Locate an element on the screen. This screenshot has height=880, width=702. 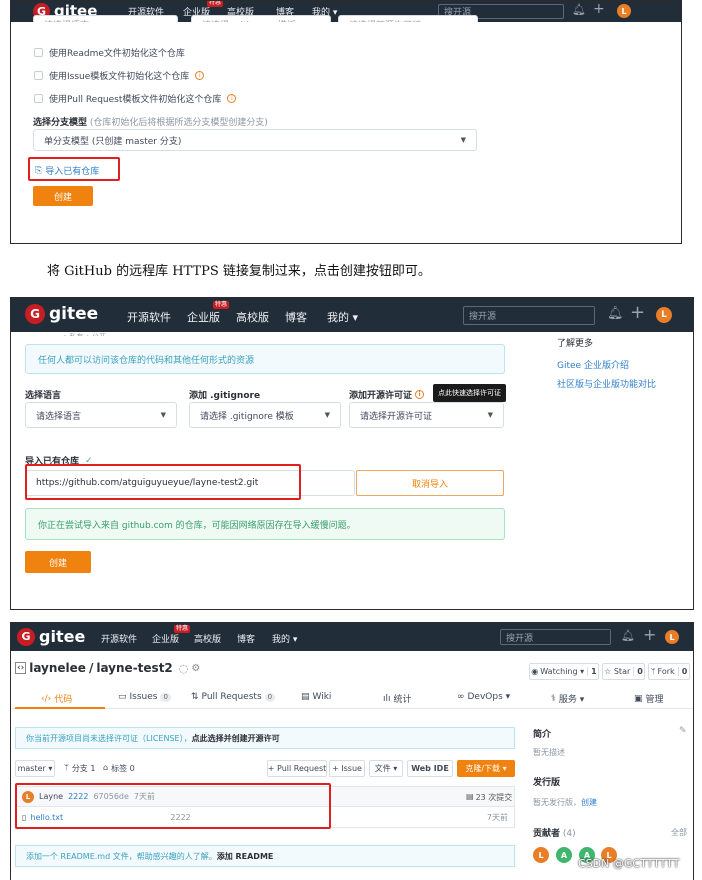
file-menu-button: 文件 ▾ is located at coordinates (386, 768).